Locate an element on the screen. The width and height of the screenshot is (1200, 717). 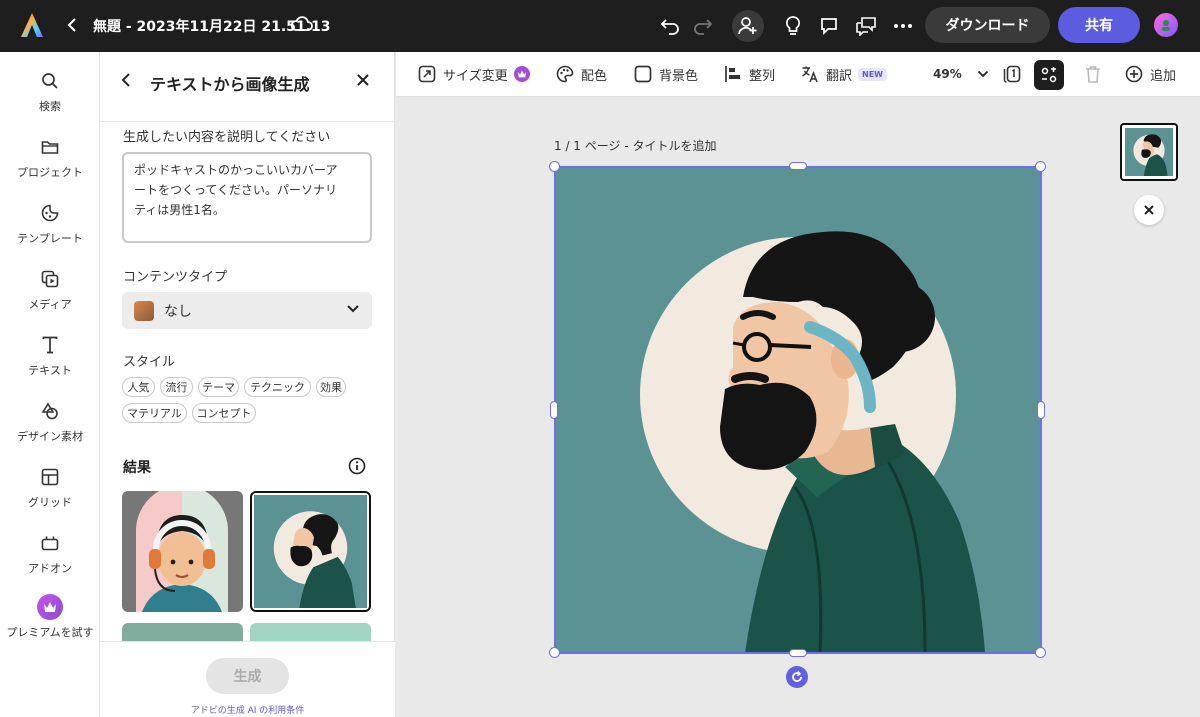
panel-title: テキストから画像生成 is located at coordinates (230, 84).